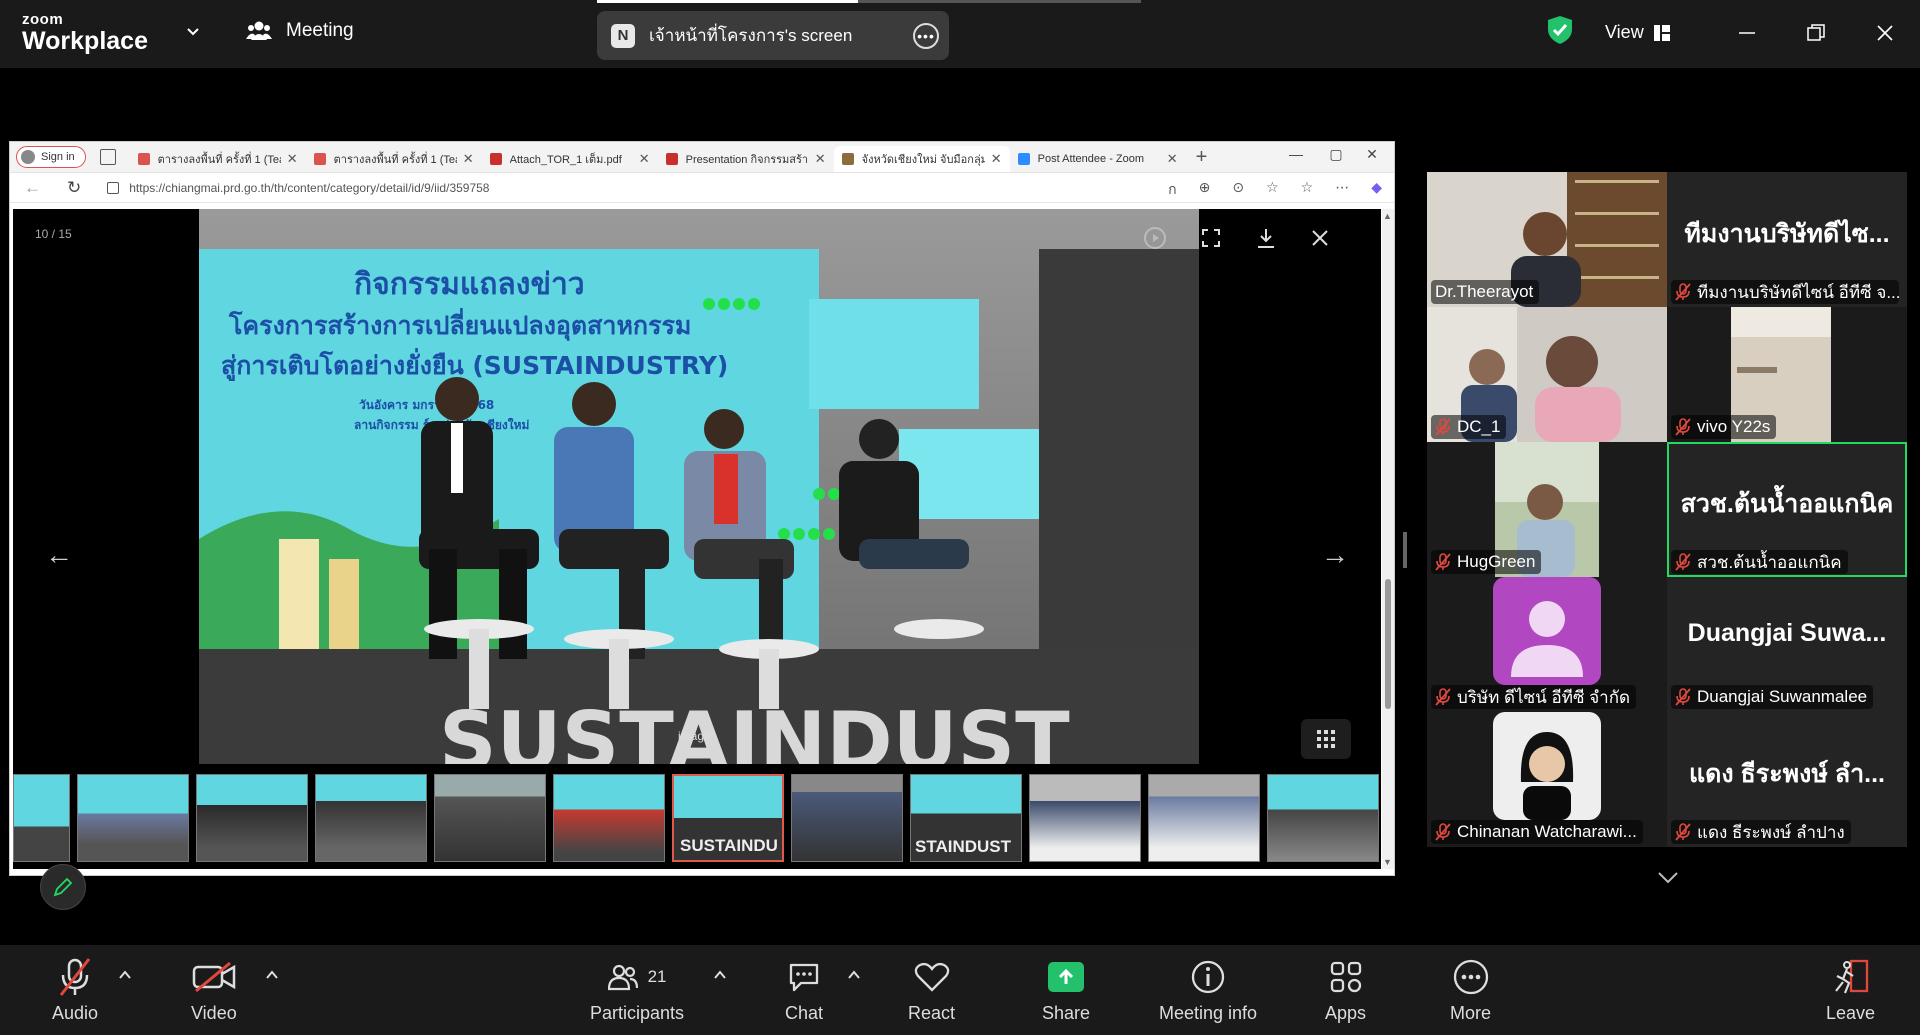 The height and width of the screenshot is (1035, 1920). Describe the element at coordinates (926, 36) in the screenshot. I see `more-options-icon: •••` at that location.